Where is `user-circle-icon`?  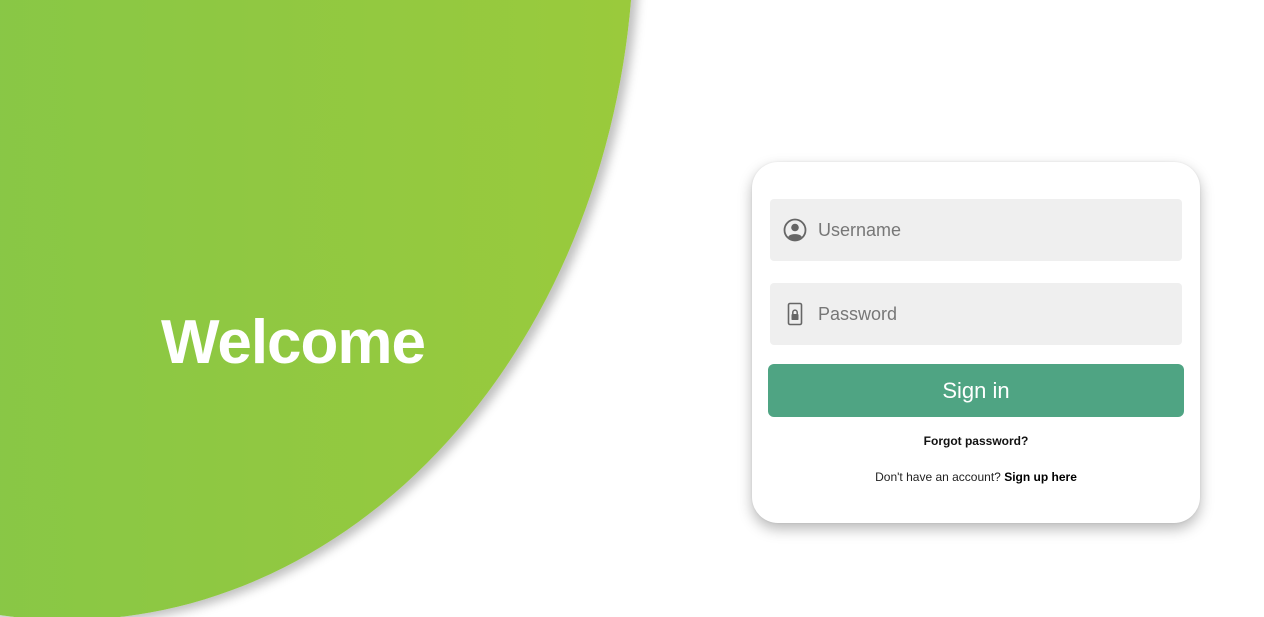
user-circle-icon is located at coordinates (795, 230).